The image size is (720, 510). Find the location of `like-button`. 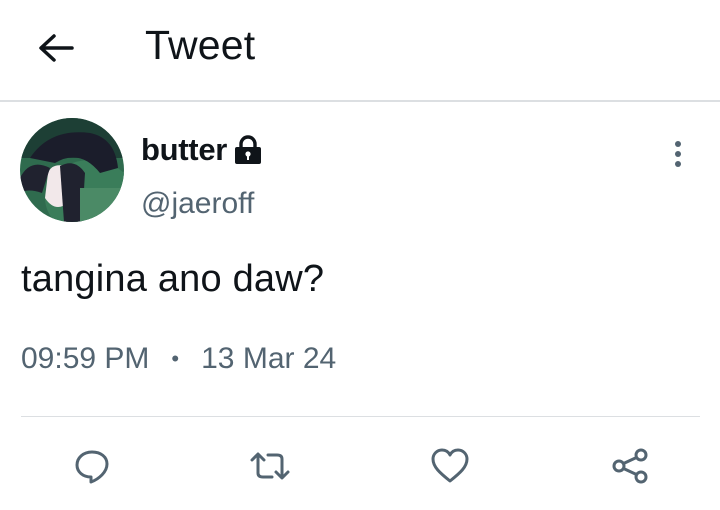

like-button is located at coordinates (450, 466).